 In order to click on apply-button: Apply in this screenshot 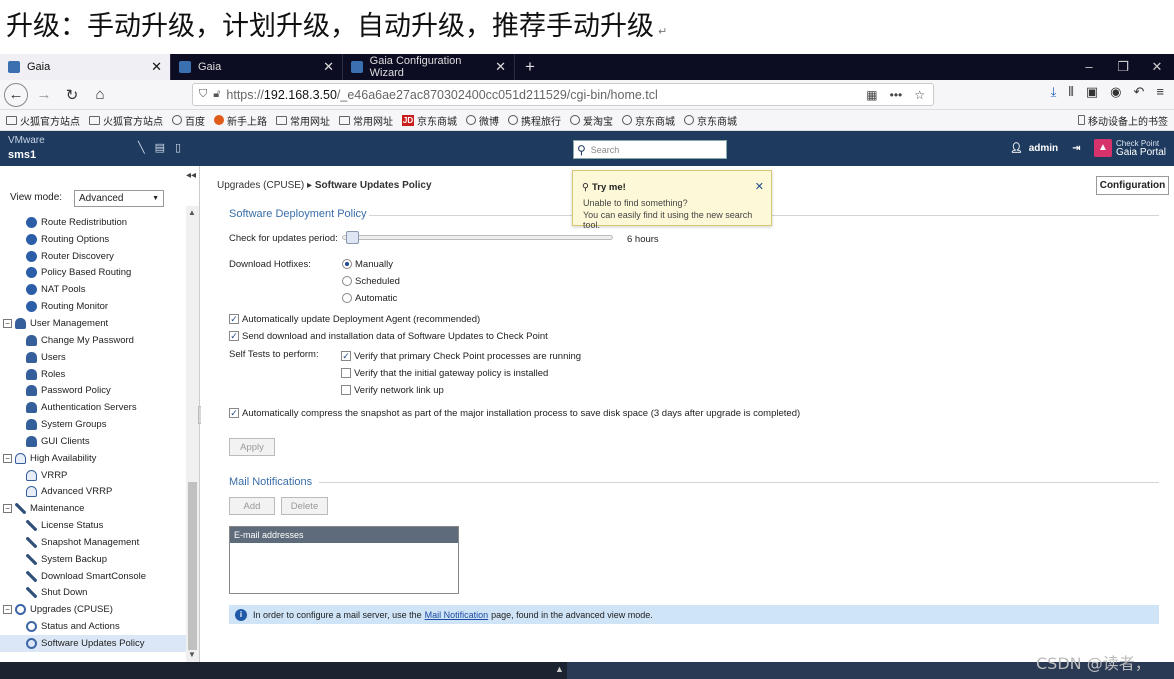, I will do `click(252, 447)`.